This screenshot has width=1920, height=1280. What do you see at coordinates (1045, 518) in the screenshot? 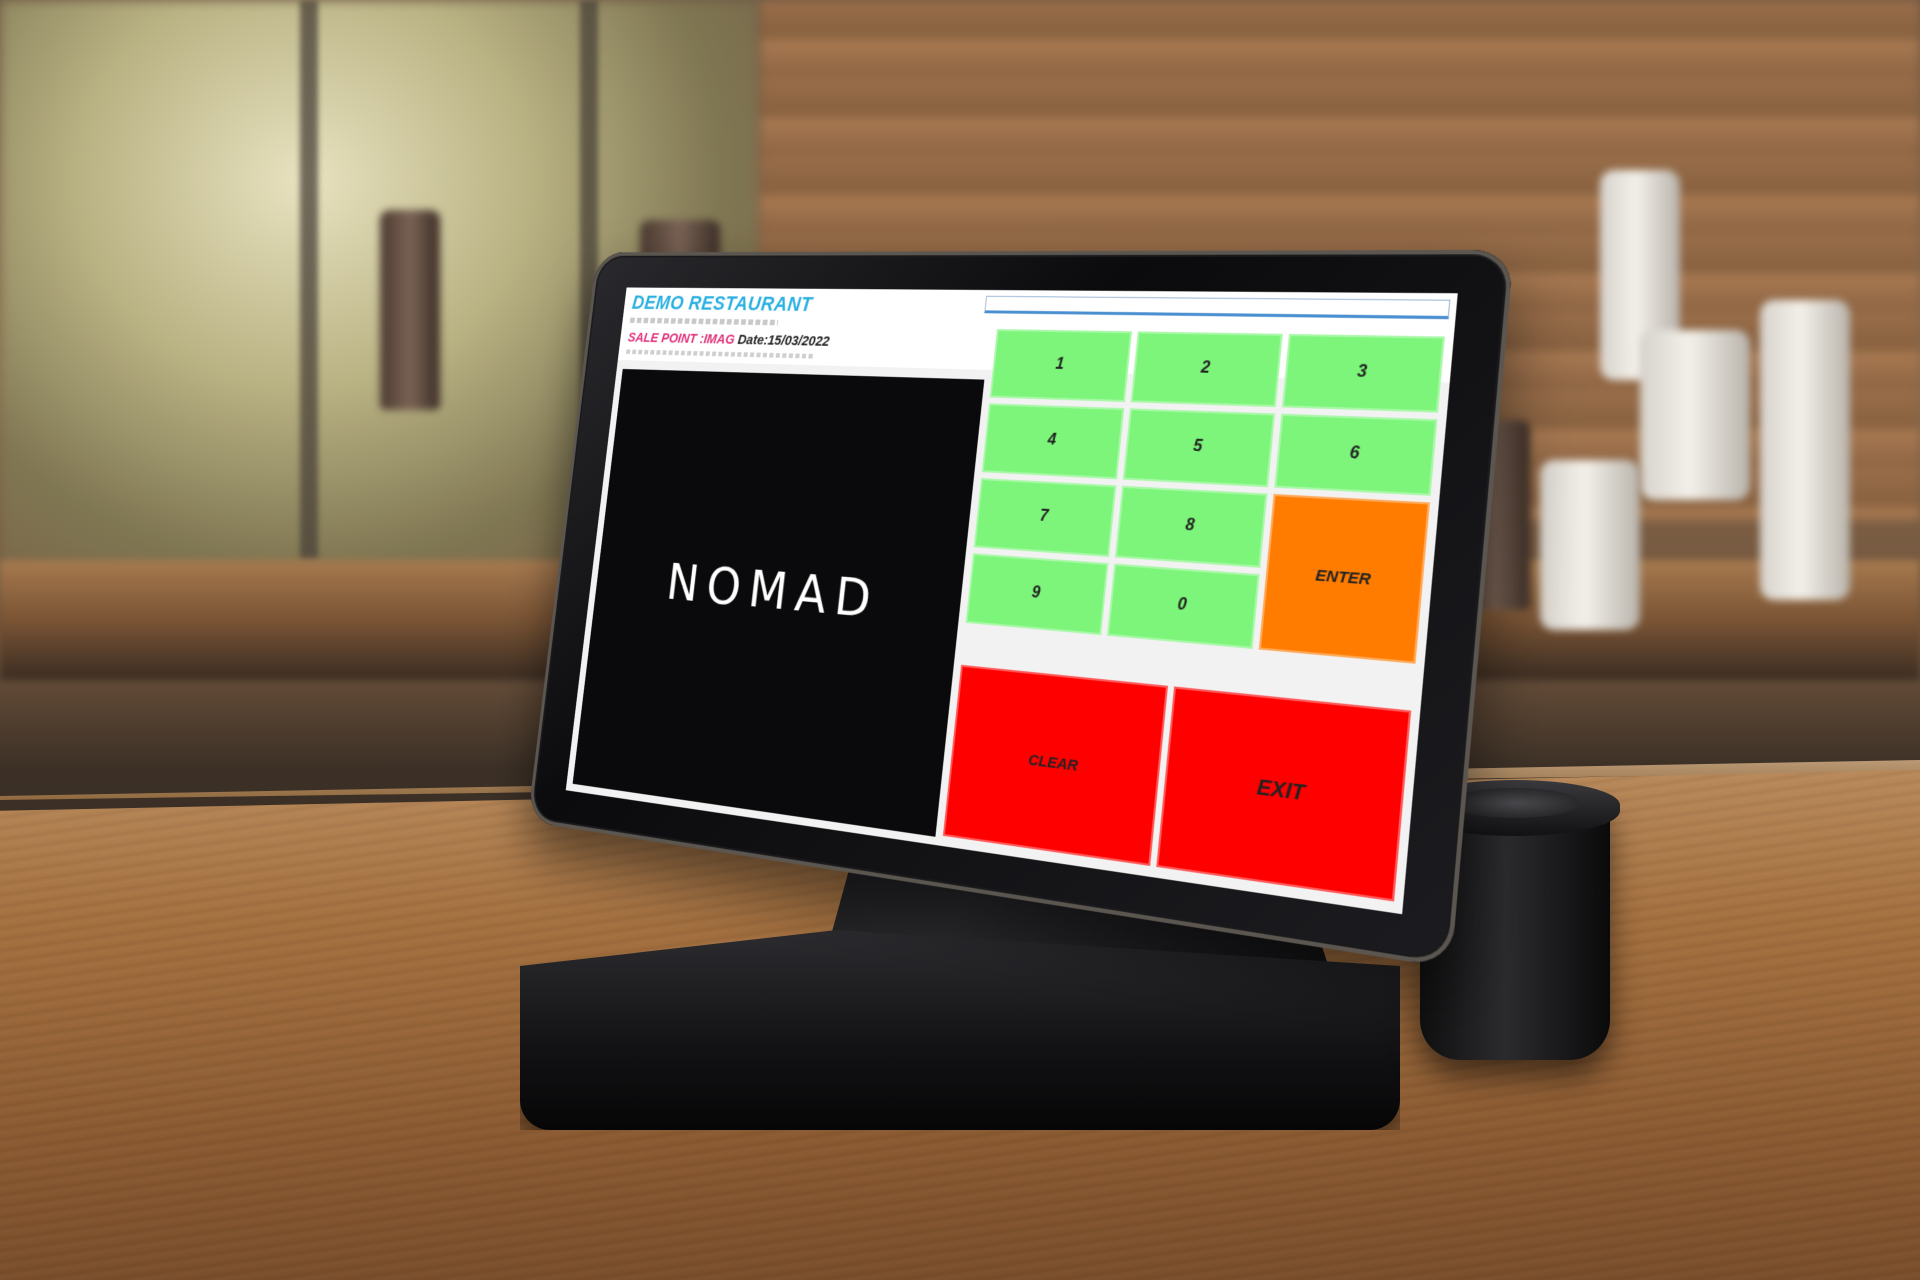
I see `key-7: 7` at bounding box center [1045, 518].